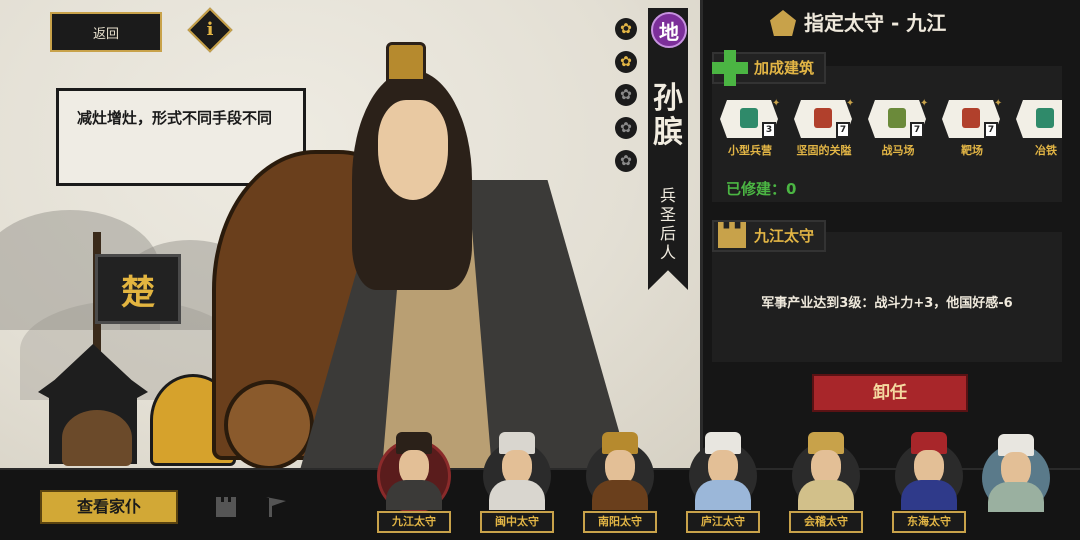 Image resolution: width=1080 pixels, height=540 pixels. I want to click on building-card: 7 ✦ 战马场, so click(897, 128).